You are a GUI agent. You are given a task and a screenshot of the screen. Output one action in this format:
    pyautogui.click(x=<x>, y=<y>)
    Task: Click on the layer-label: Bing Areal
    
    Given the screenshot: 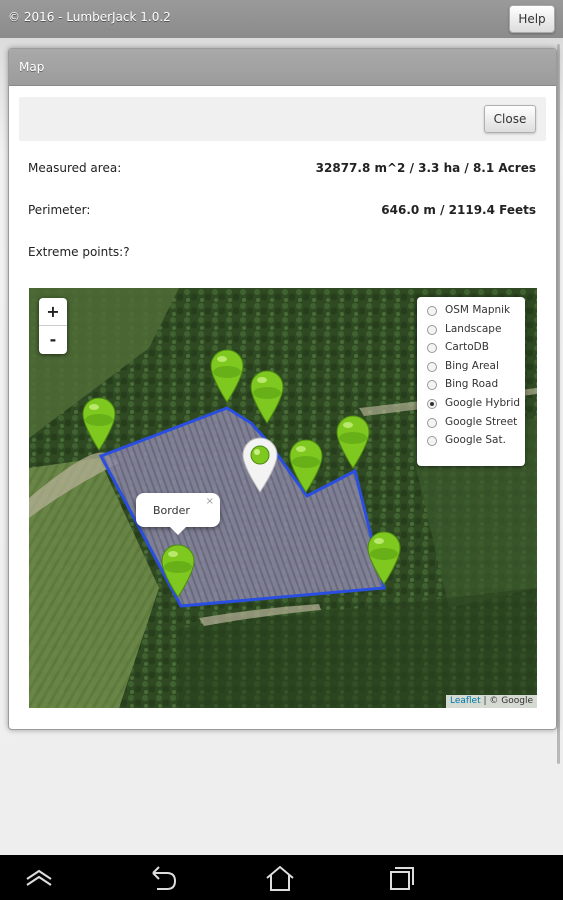 What is the action you would take?
    pyautogui.click(x=472, y=365)
    